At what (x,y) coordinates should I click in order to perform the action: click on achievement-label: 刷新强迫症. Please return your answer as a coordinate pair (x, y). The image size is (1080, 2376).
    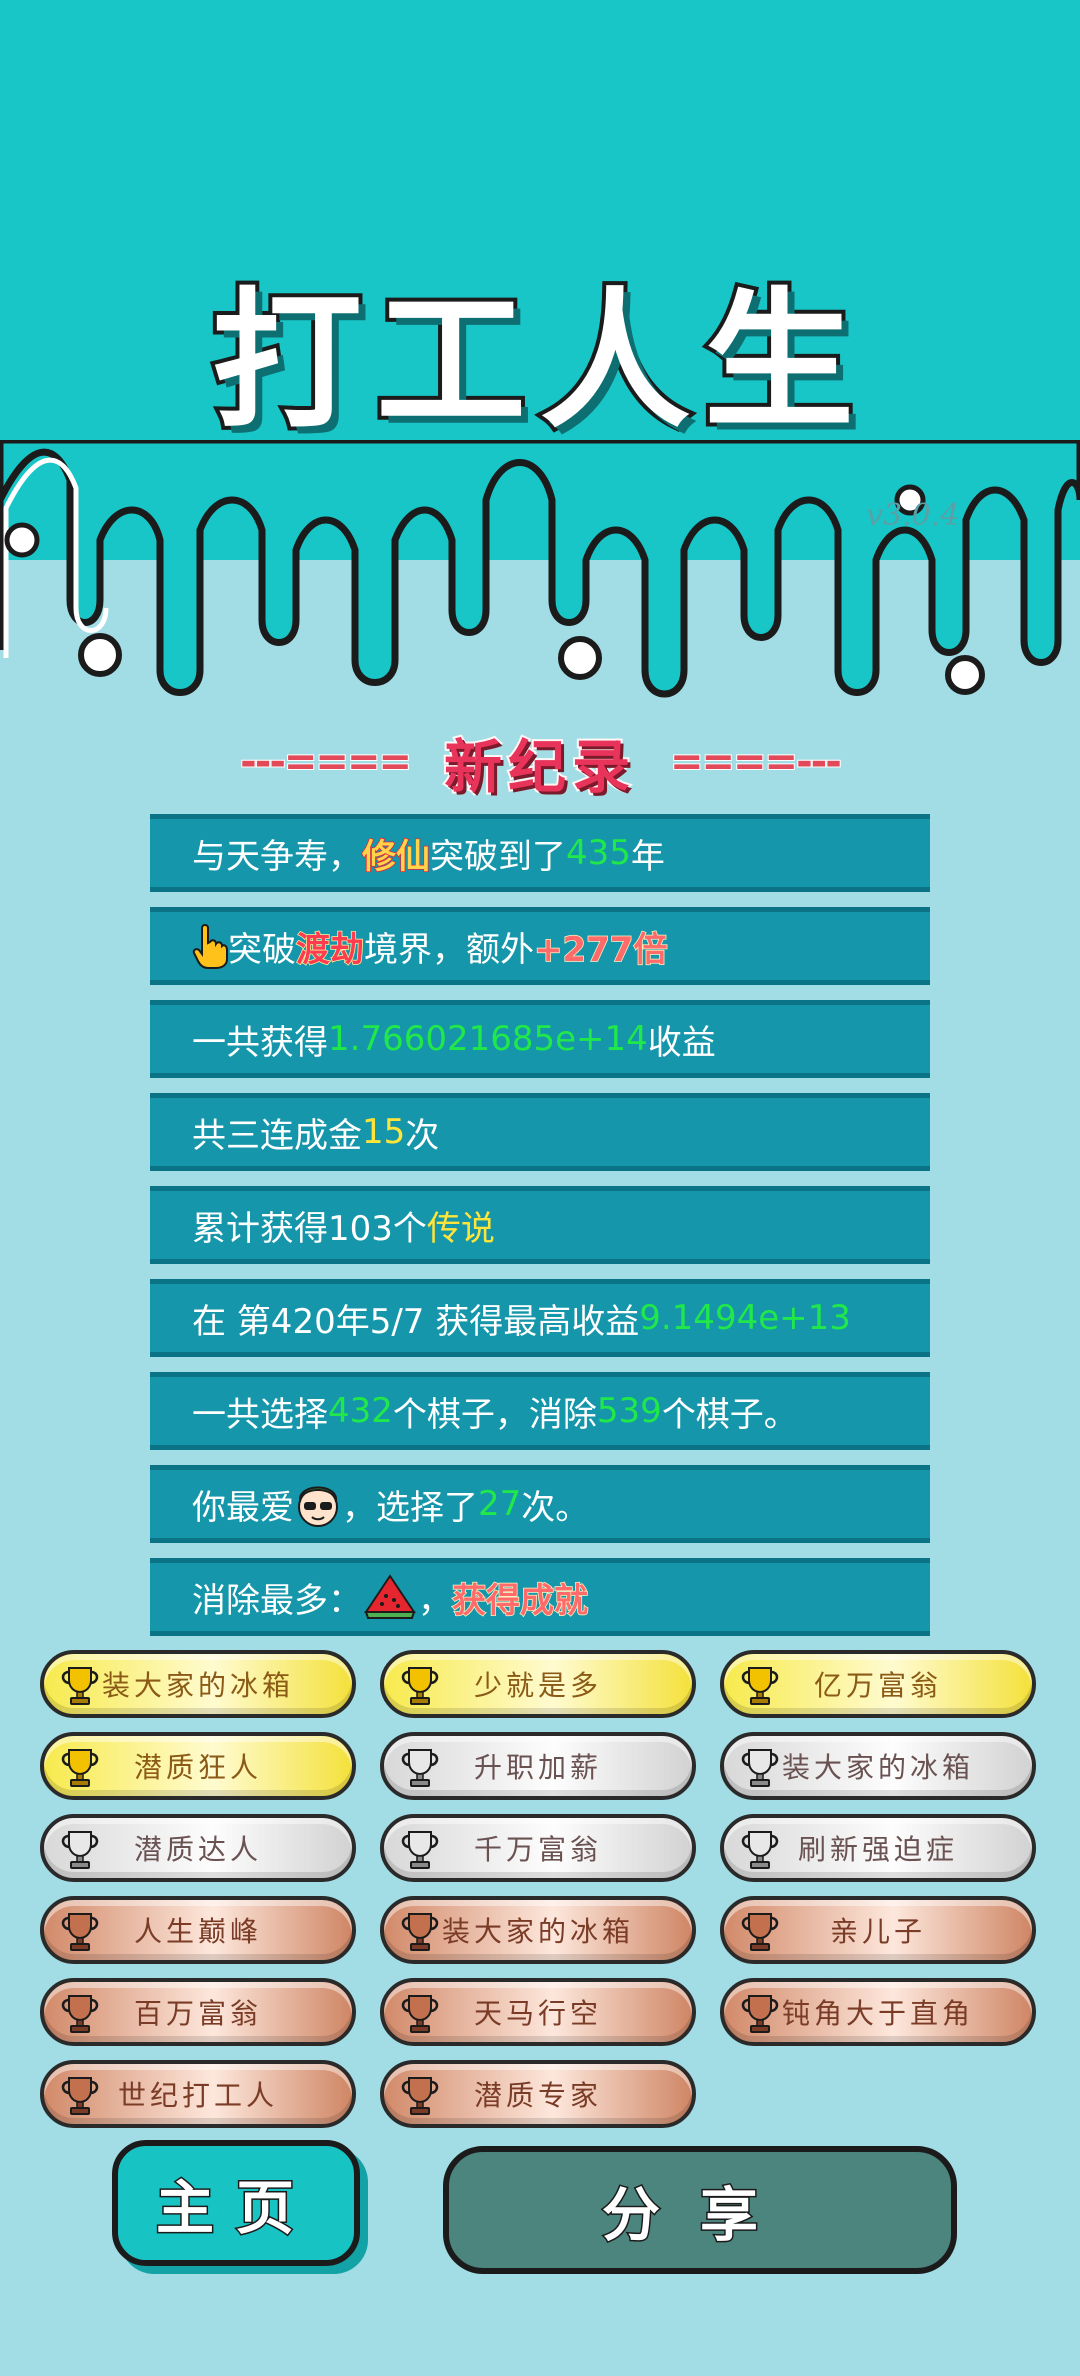
    Looking at the image, I should click on (877, 1849).